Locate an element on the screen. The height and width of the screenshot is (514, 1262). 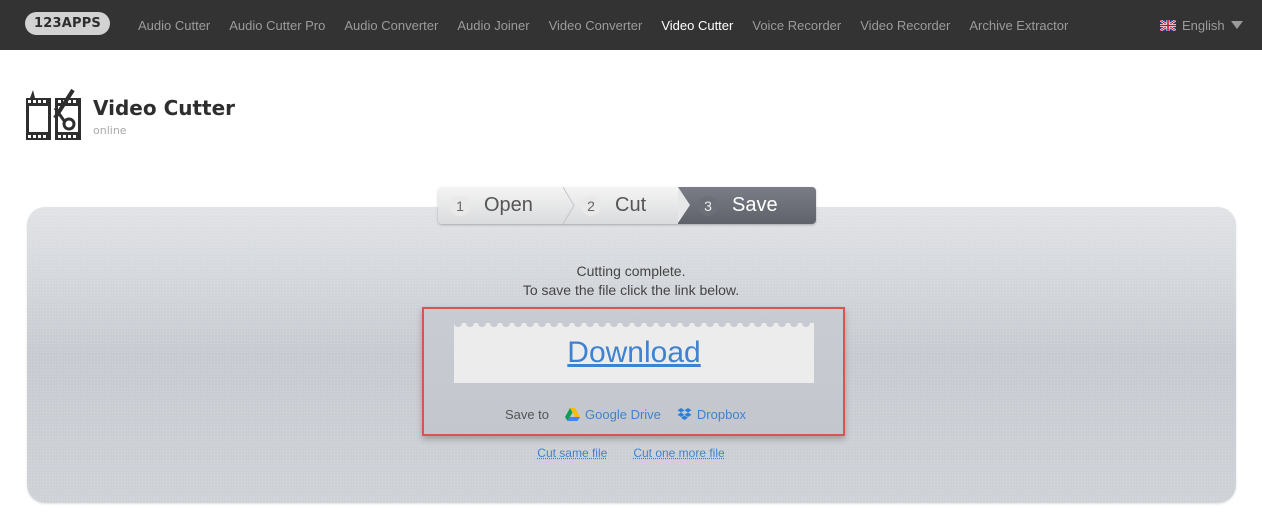
chevron-down-icon is located at coordinates (1236, 25).